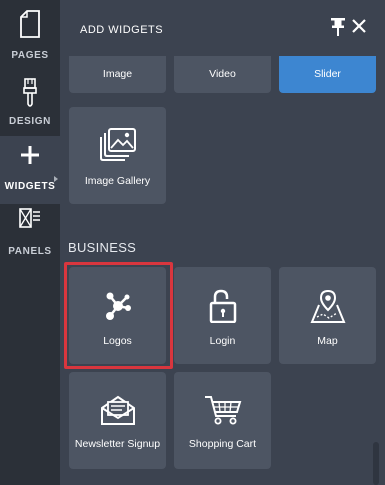  I want to click on plus-icon, so click(30, 155).